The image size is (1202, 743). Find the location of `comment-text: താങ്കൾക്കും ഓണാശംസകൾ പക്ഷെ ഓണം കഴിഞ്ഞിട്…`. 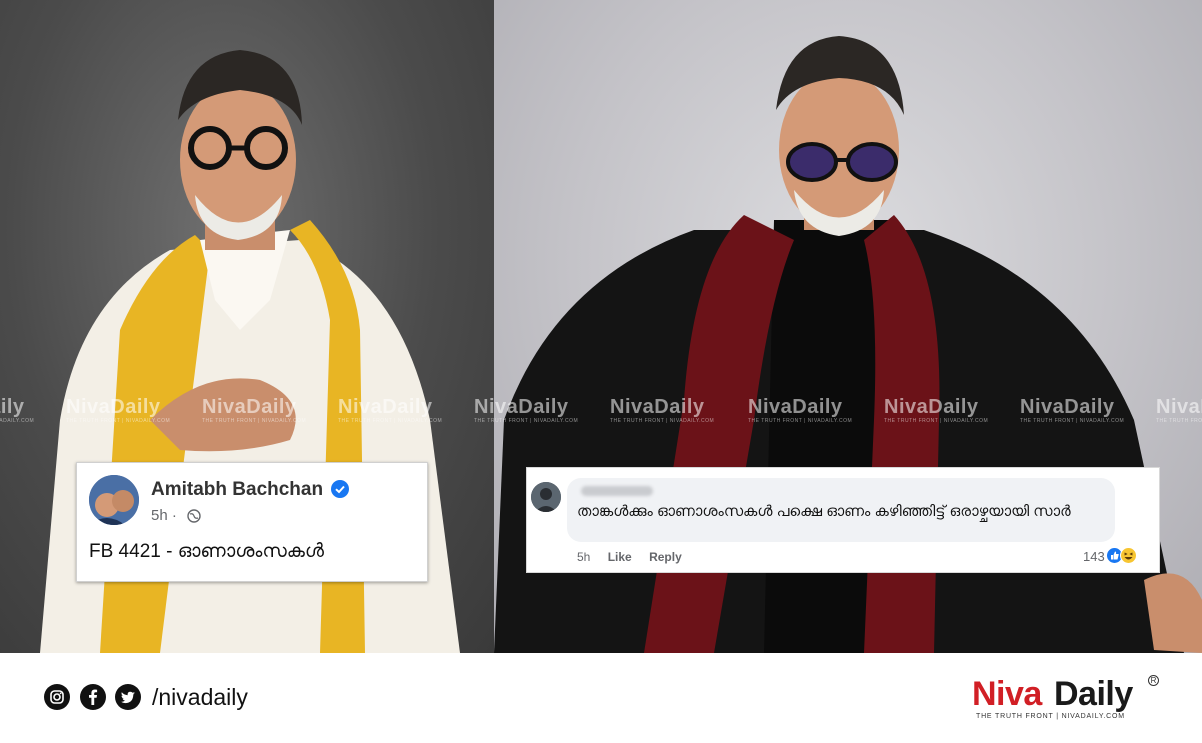

comment-text: താങ്കൾക്കും ഓണാശംസകൾ പക്ഷെ ഓണം കഴിഞ്ഞിട്… is located at coordinates (824, 511).